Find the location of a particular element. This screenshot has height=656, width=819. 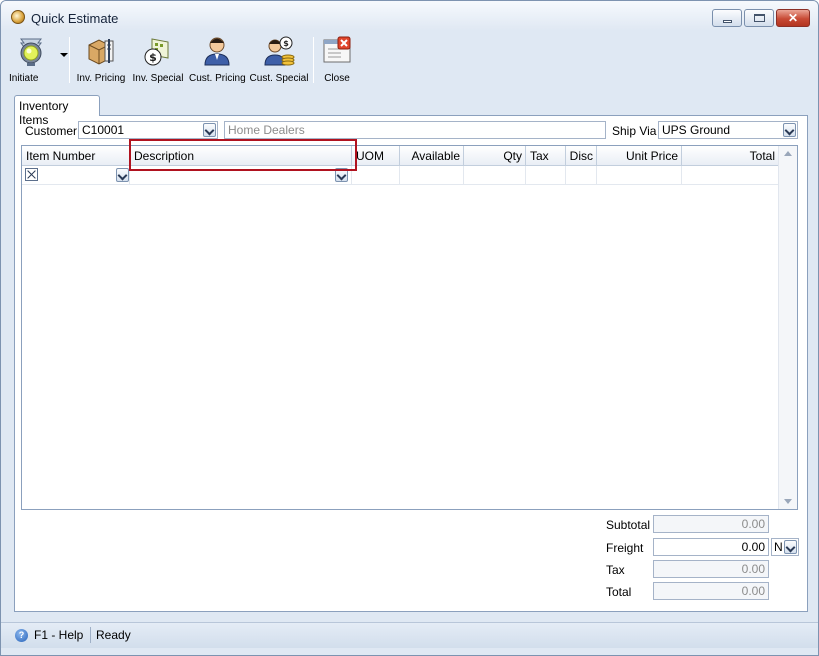

close-form-icon is located at coordinates (337, 49).